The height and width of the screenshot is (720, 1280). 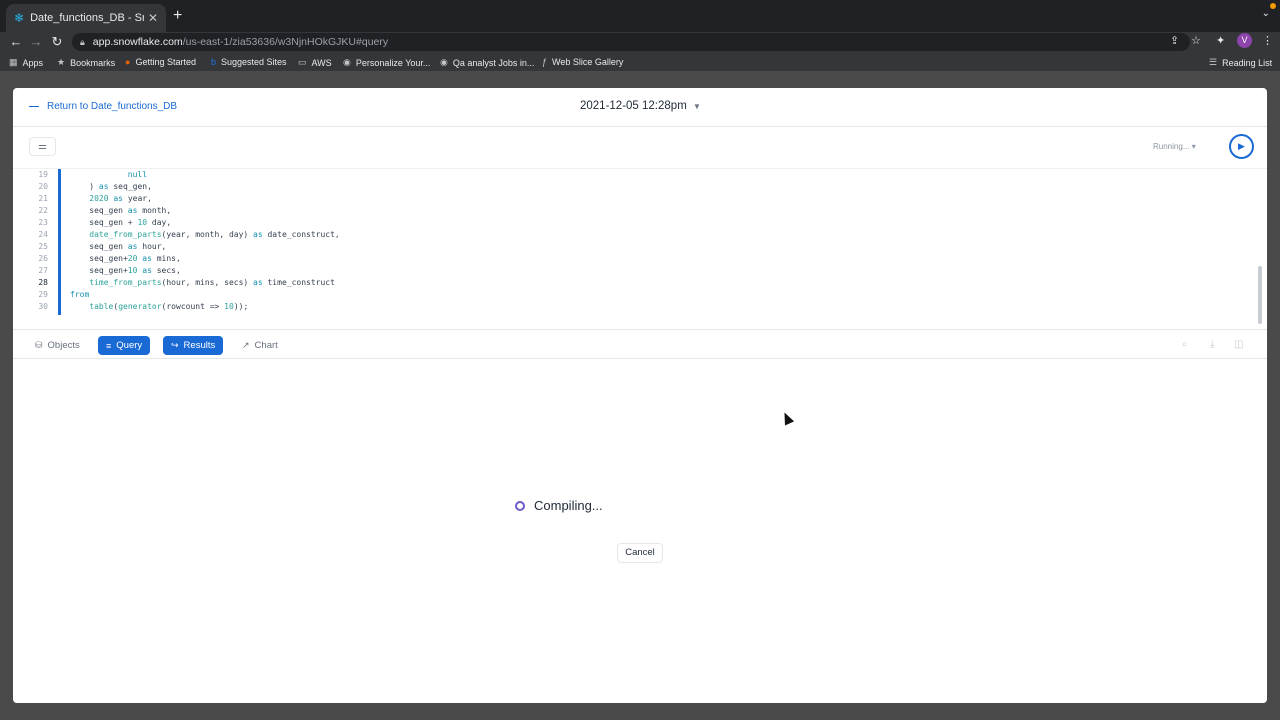 I want to click on run-button: ▶, so click(x=1241, y=146).